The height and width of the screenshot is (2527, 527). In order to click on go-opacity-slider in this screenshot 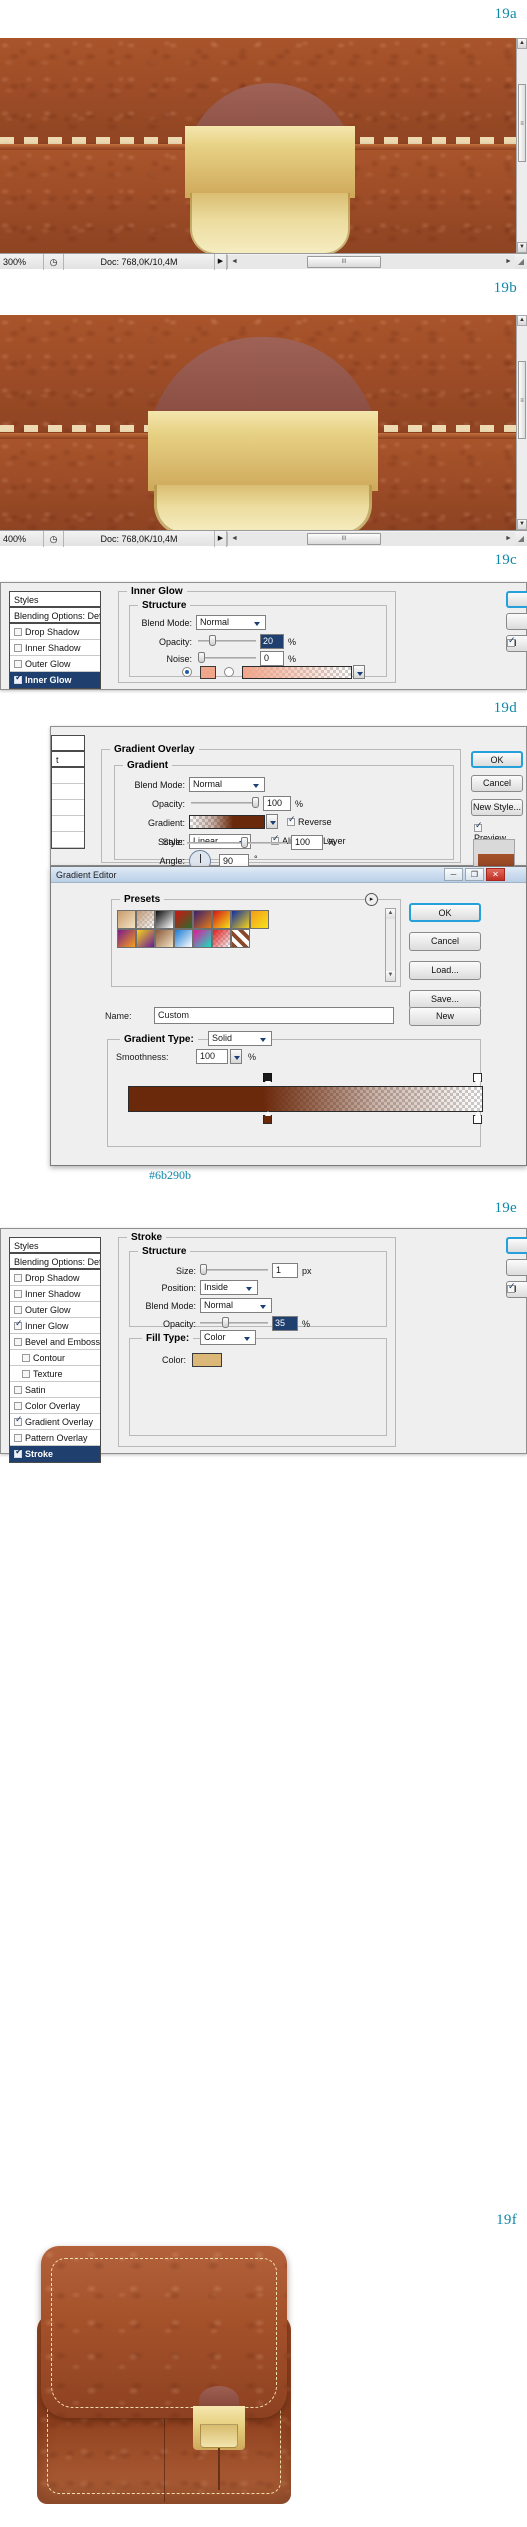, I will do `click(225, 803)`.